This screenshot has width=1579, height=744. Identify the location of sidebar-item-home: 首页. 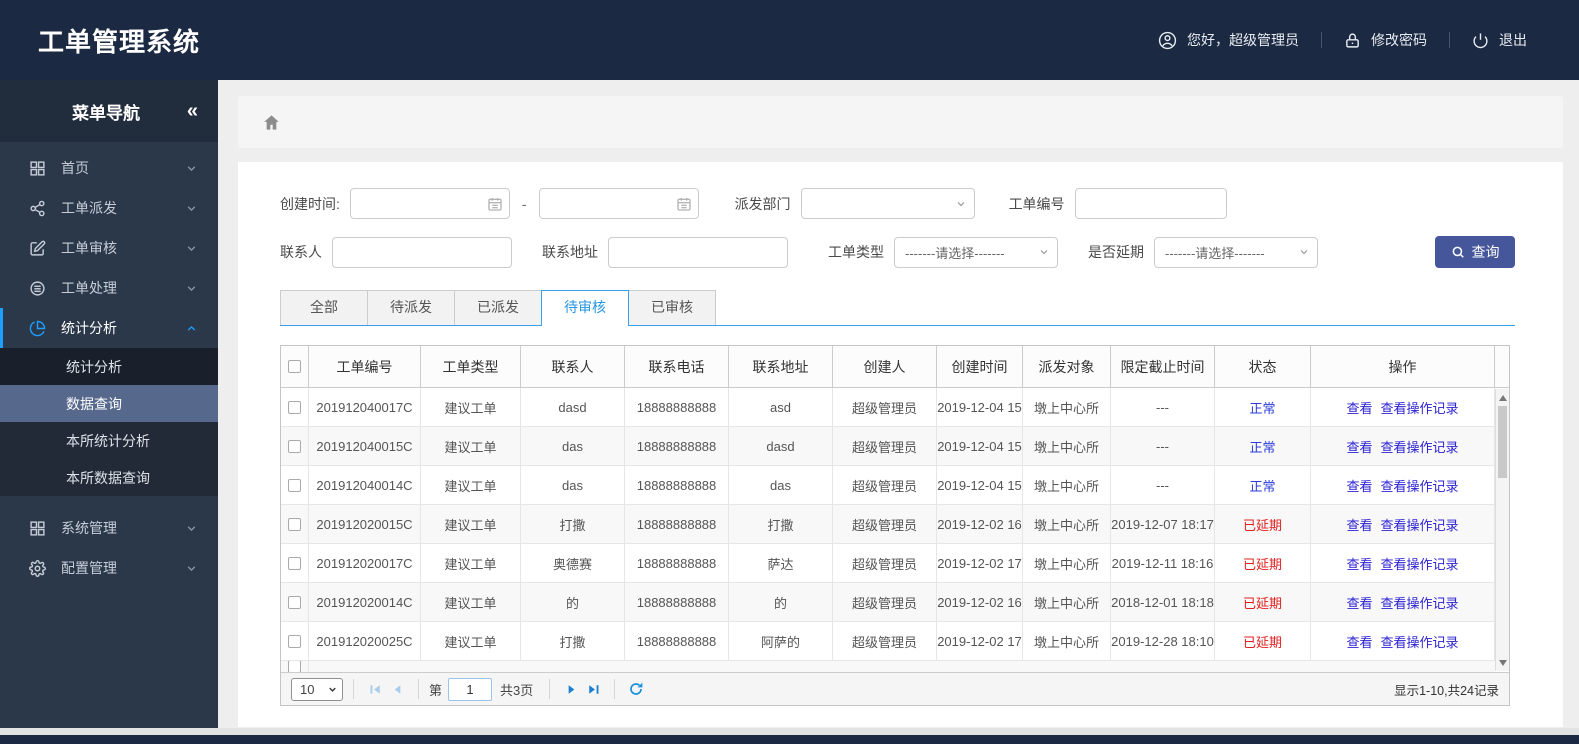
(109, 168).